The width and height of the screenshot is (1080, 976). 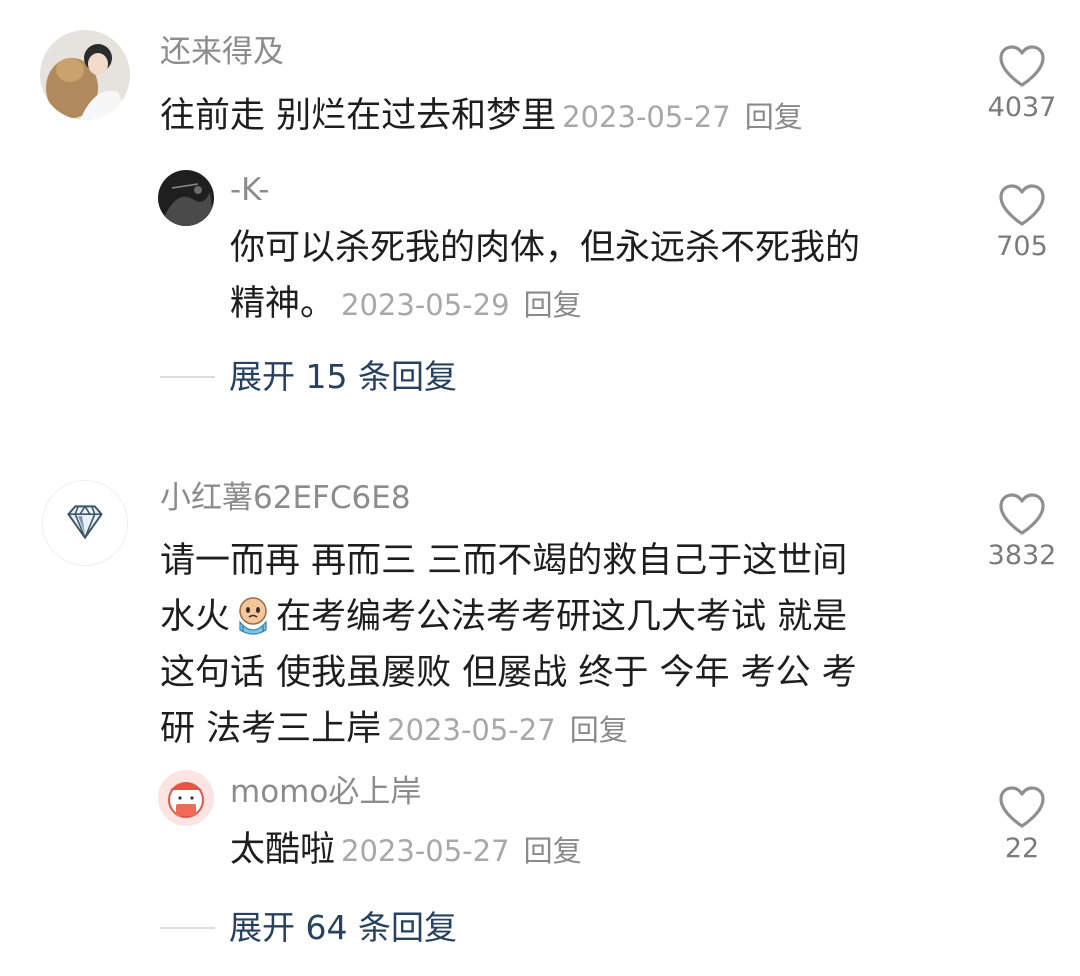 What do you see at coordinates (1022, 246) in the screenshot?
I see `like-count: 705` at bounding box center [1022, 246].